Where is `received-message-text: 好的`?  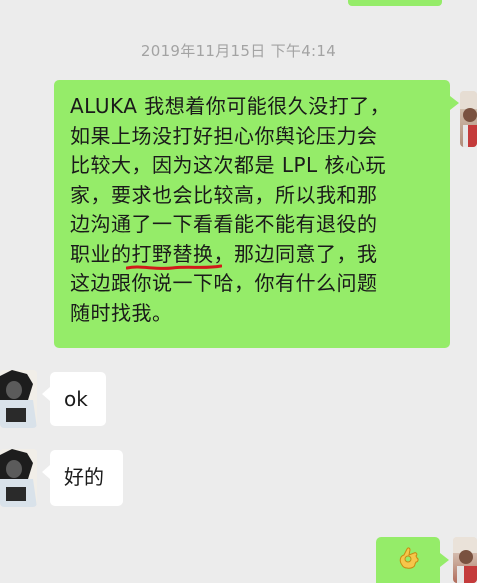 received-message-text: 好的 is located at coordinates (84, 477).